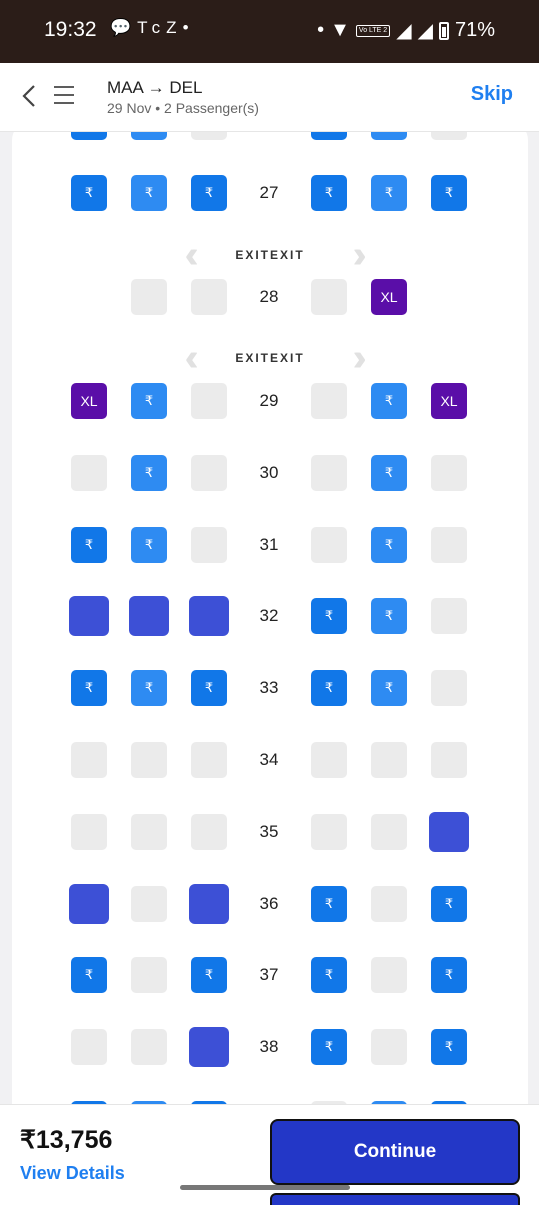  I want to click on row-number: 34, so click(269, 759).